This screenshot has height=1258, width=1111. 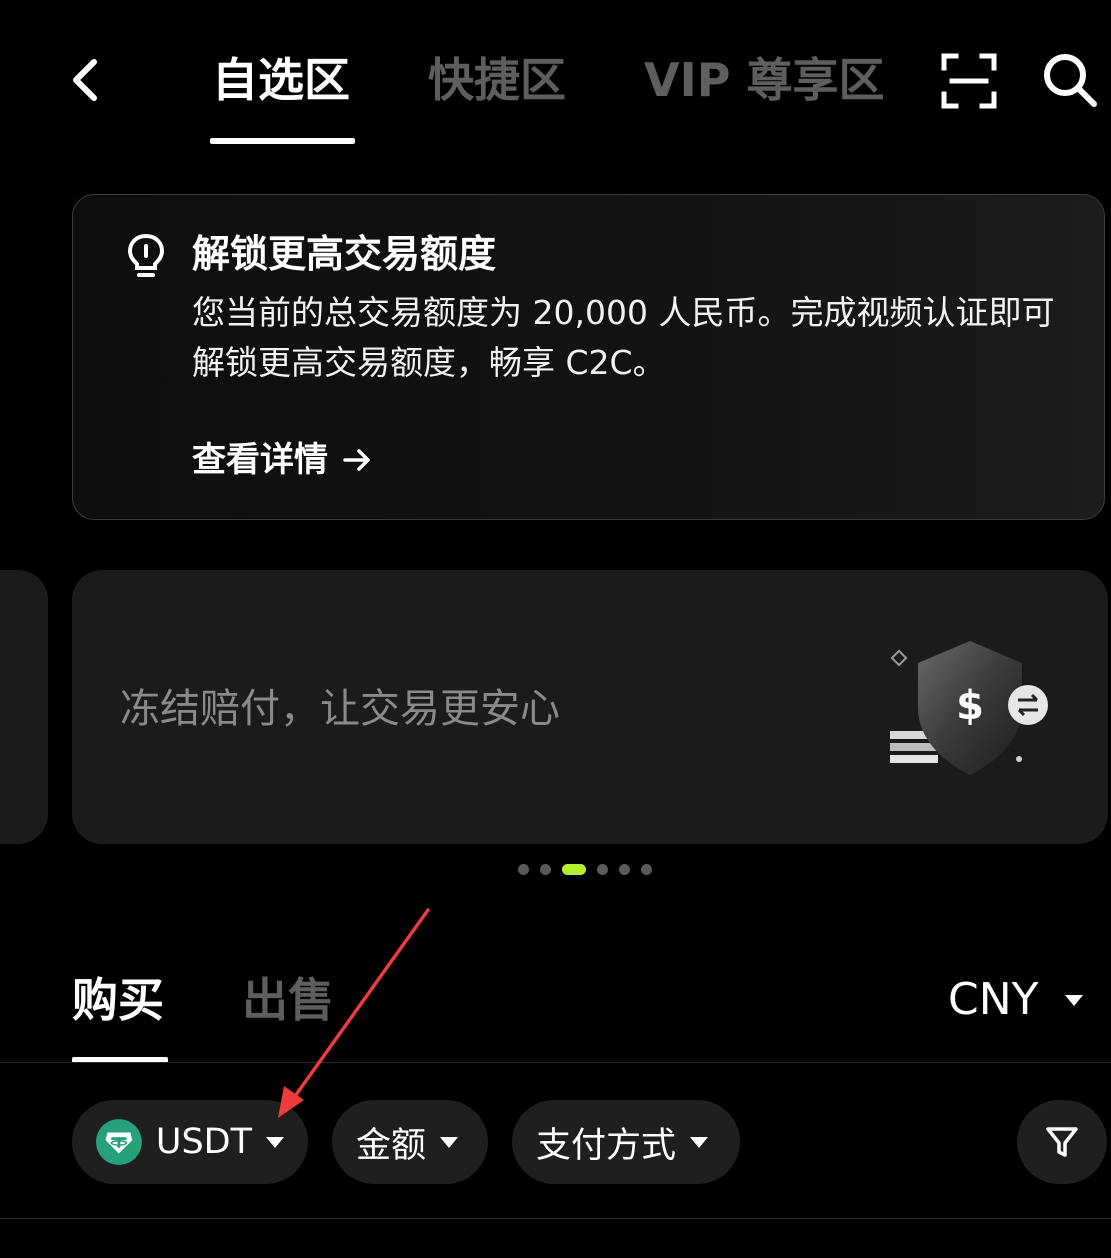 I want to click on payment-method-filter-chip: 支付方式, so click(x=626, y=1142).